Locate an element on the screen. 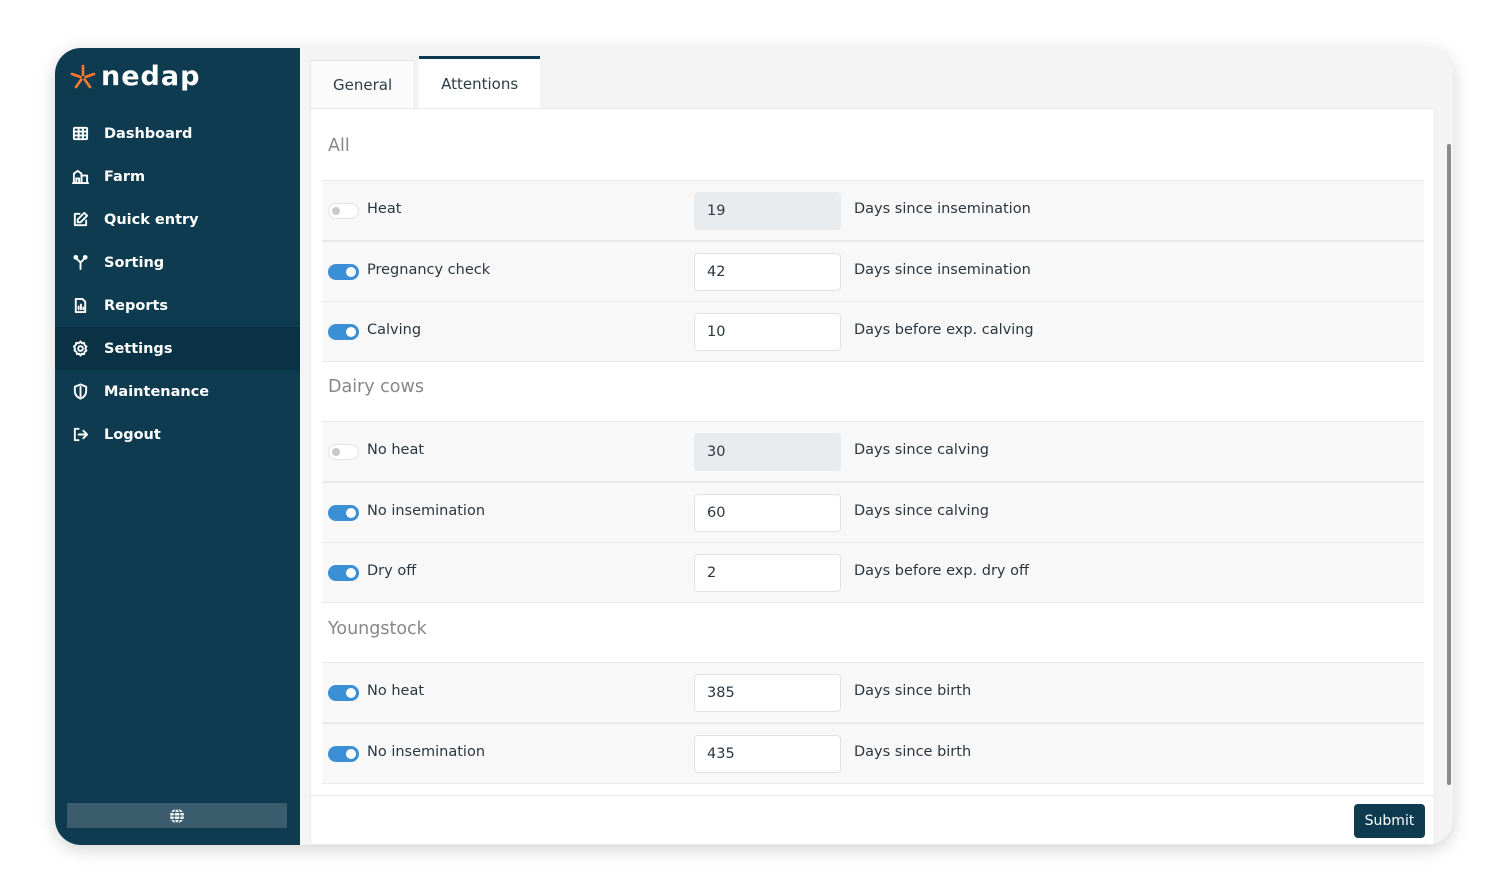 Image resolution: width=1501 pixels, height=895 pixels. attention-row: No insemination Days since birth is located at coordinates (873, 753).